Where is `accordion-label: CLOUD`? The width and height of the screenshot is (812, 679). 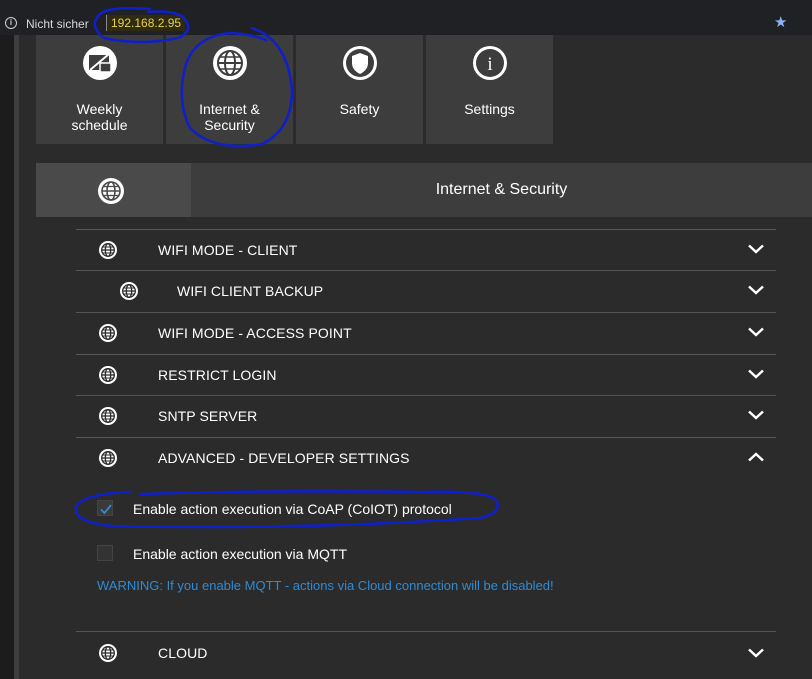 accordion-label: CLOUD is located at coordinates (183, 653).